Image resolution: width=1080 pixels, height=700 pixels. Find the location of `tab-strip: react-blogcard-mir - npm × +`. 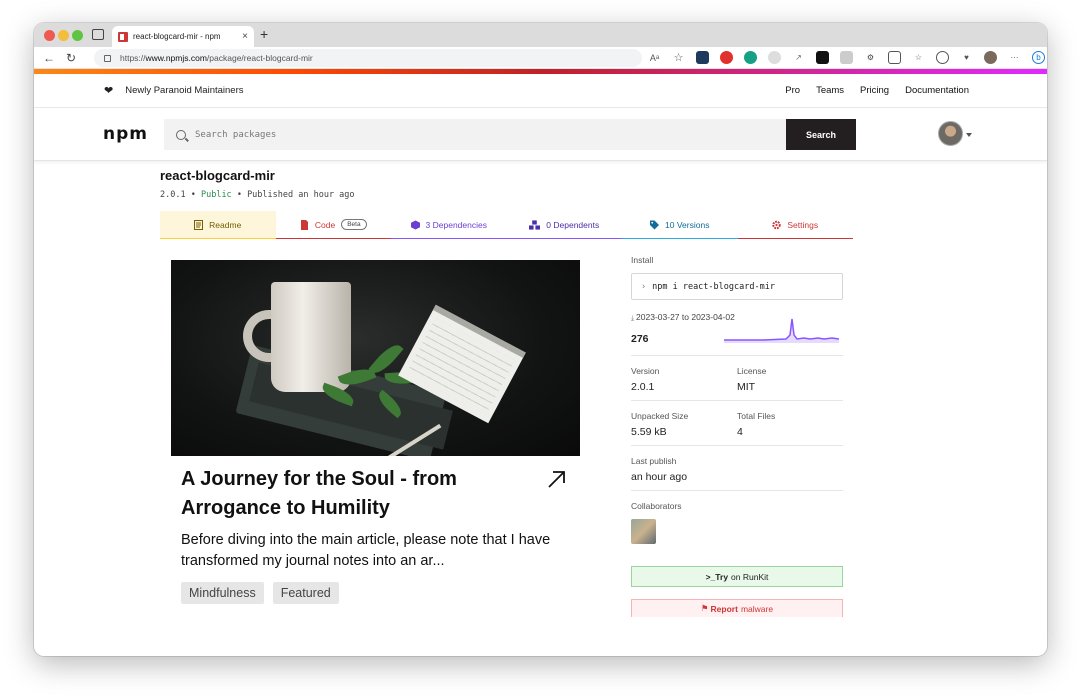

tab-strip: react-blogcard-mir - npm × + is located at coordinates (540, 35).